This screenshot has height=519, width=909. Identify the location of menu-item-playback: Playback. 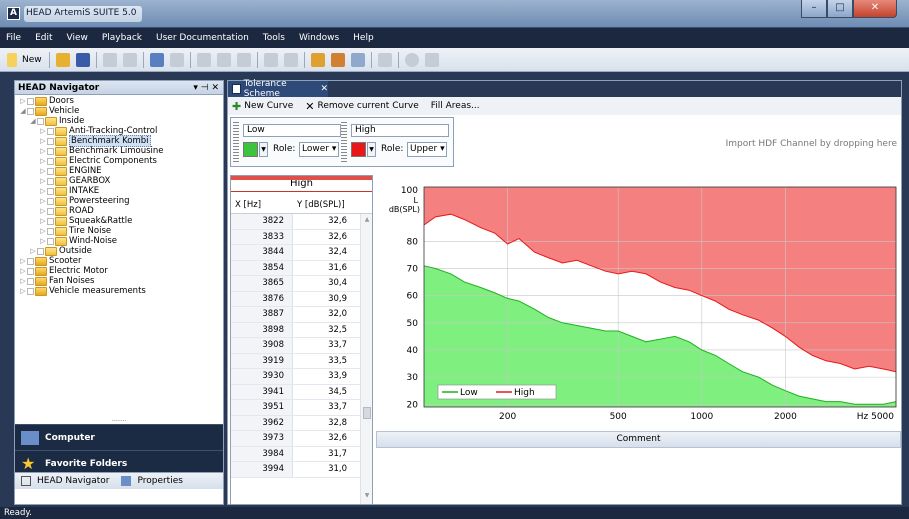
(122, 38).